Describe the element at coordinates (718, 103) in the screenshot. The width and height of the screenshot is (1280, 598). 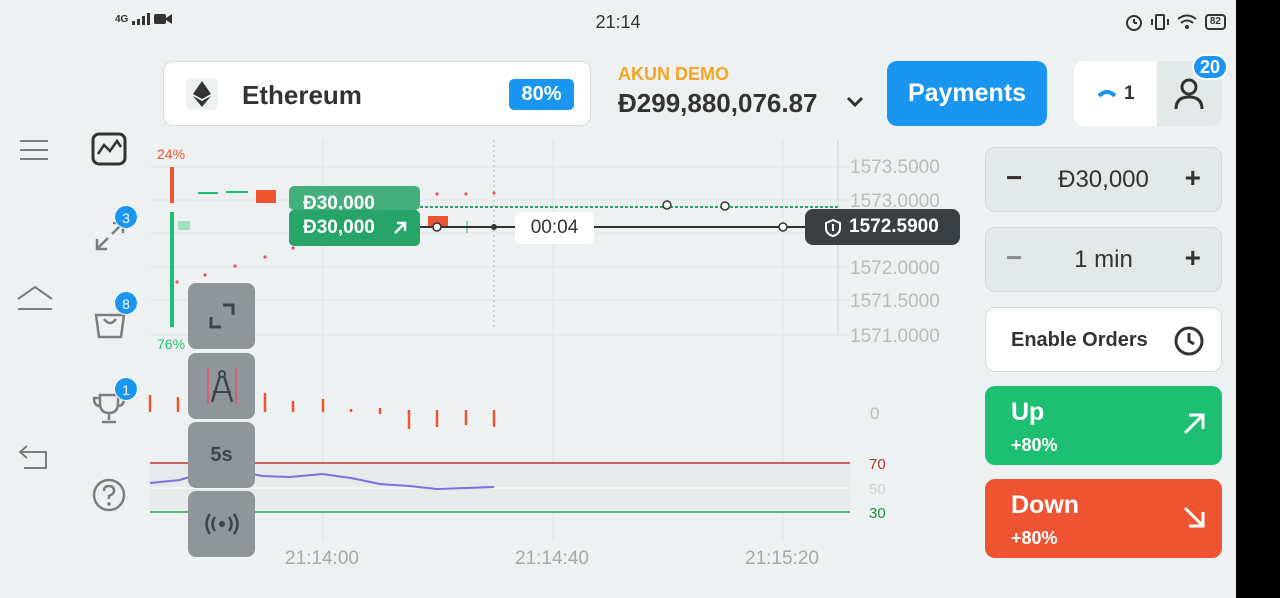
I see `account-balance: Đ299,880,076.87` at that location.